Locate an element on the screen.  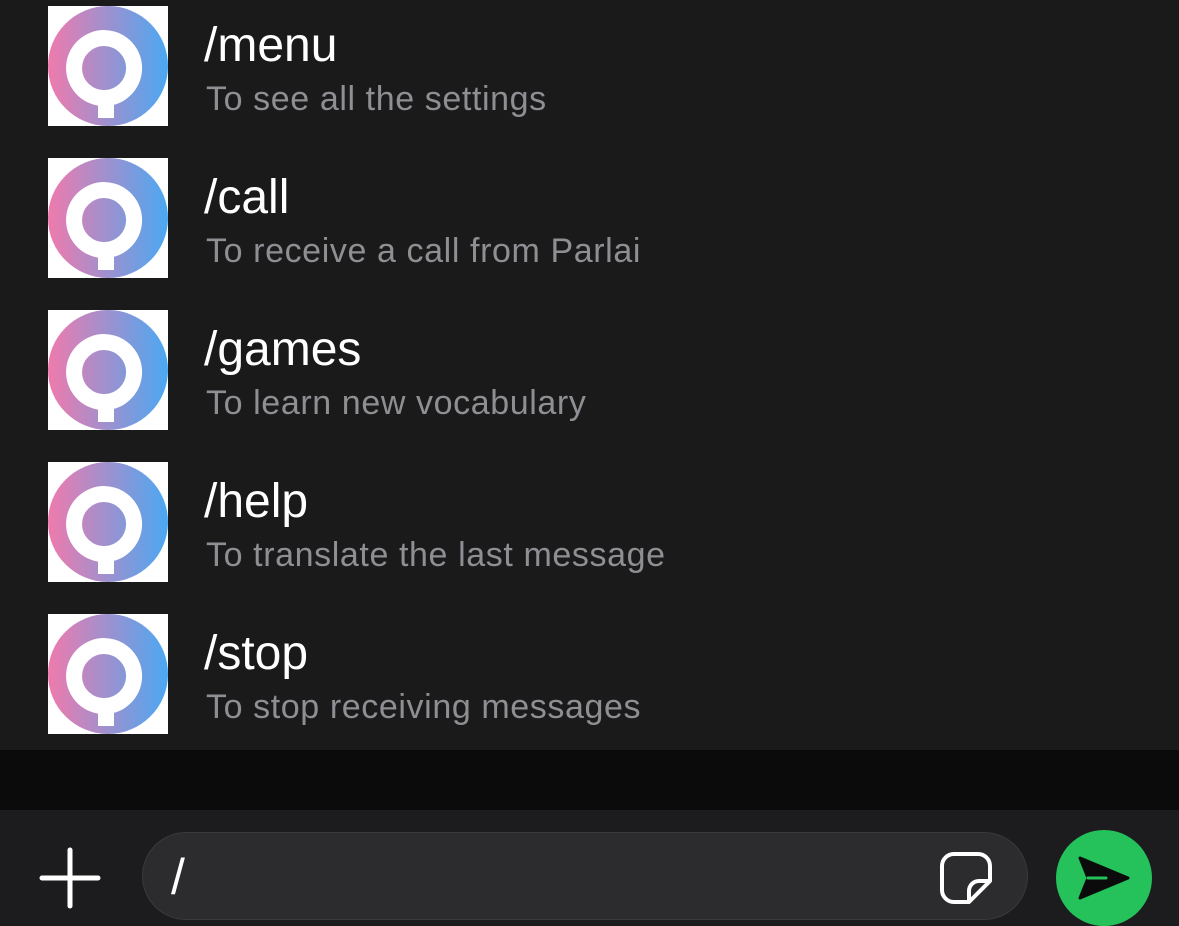
send-button is located at coordinates (1104, 878).